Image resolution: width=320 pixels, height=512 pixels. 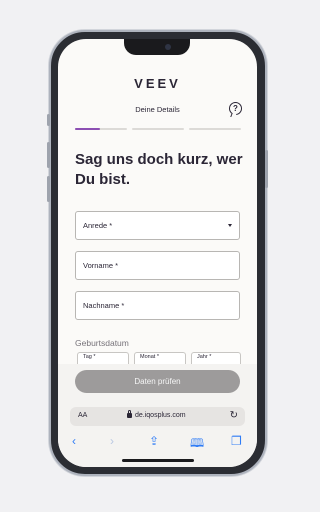 I want to click on birth-day-label: Tag *, so click(x=89, y=357).